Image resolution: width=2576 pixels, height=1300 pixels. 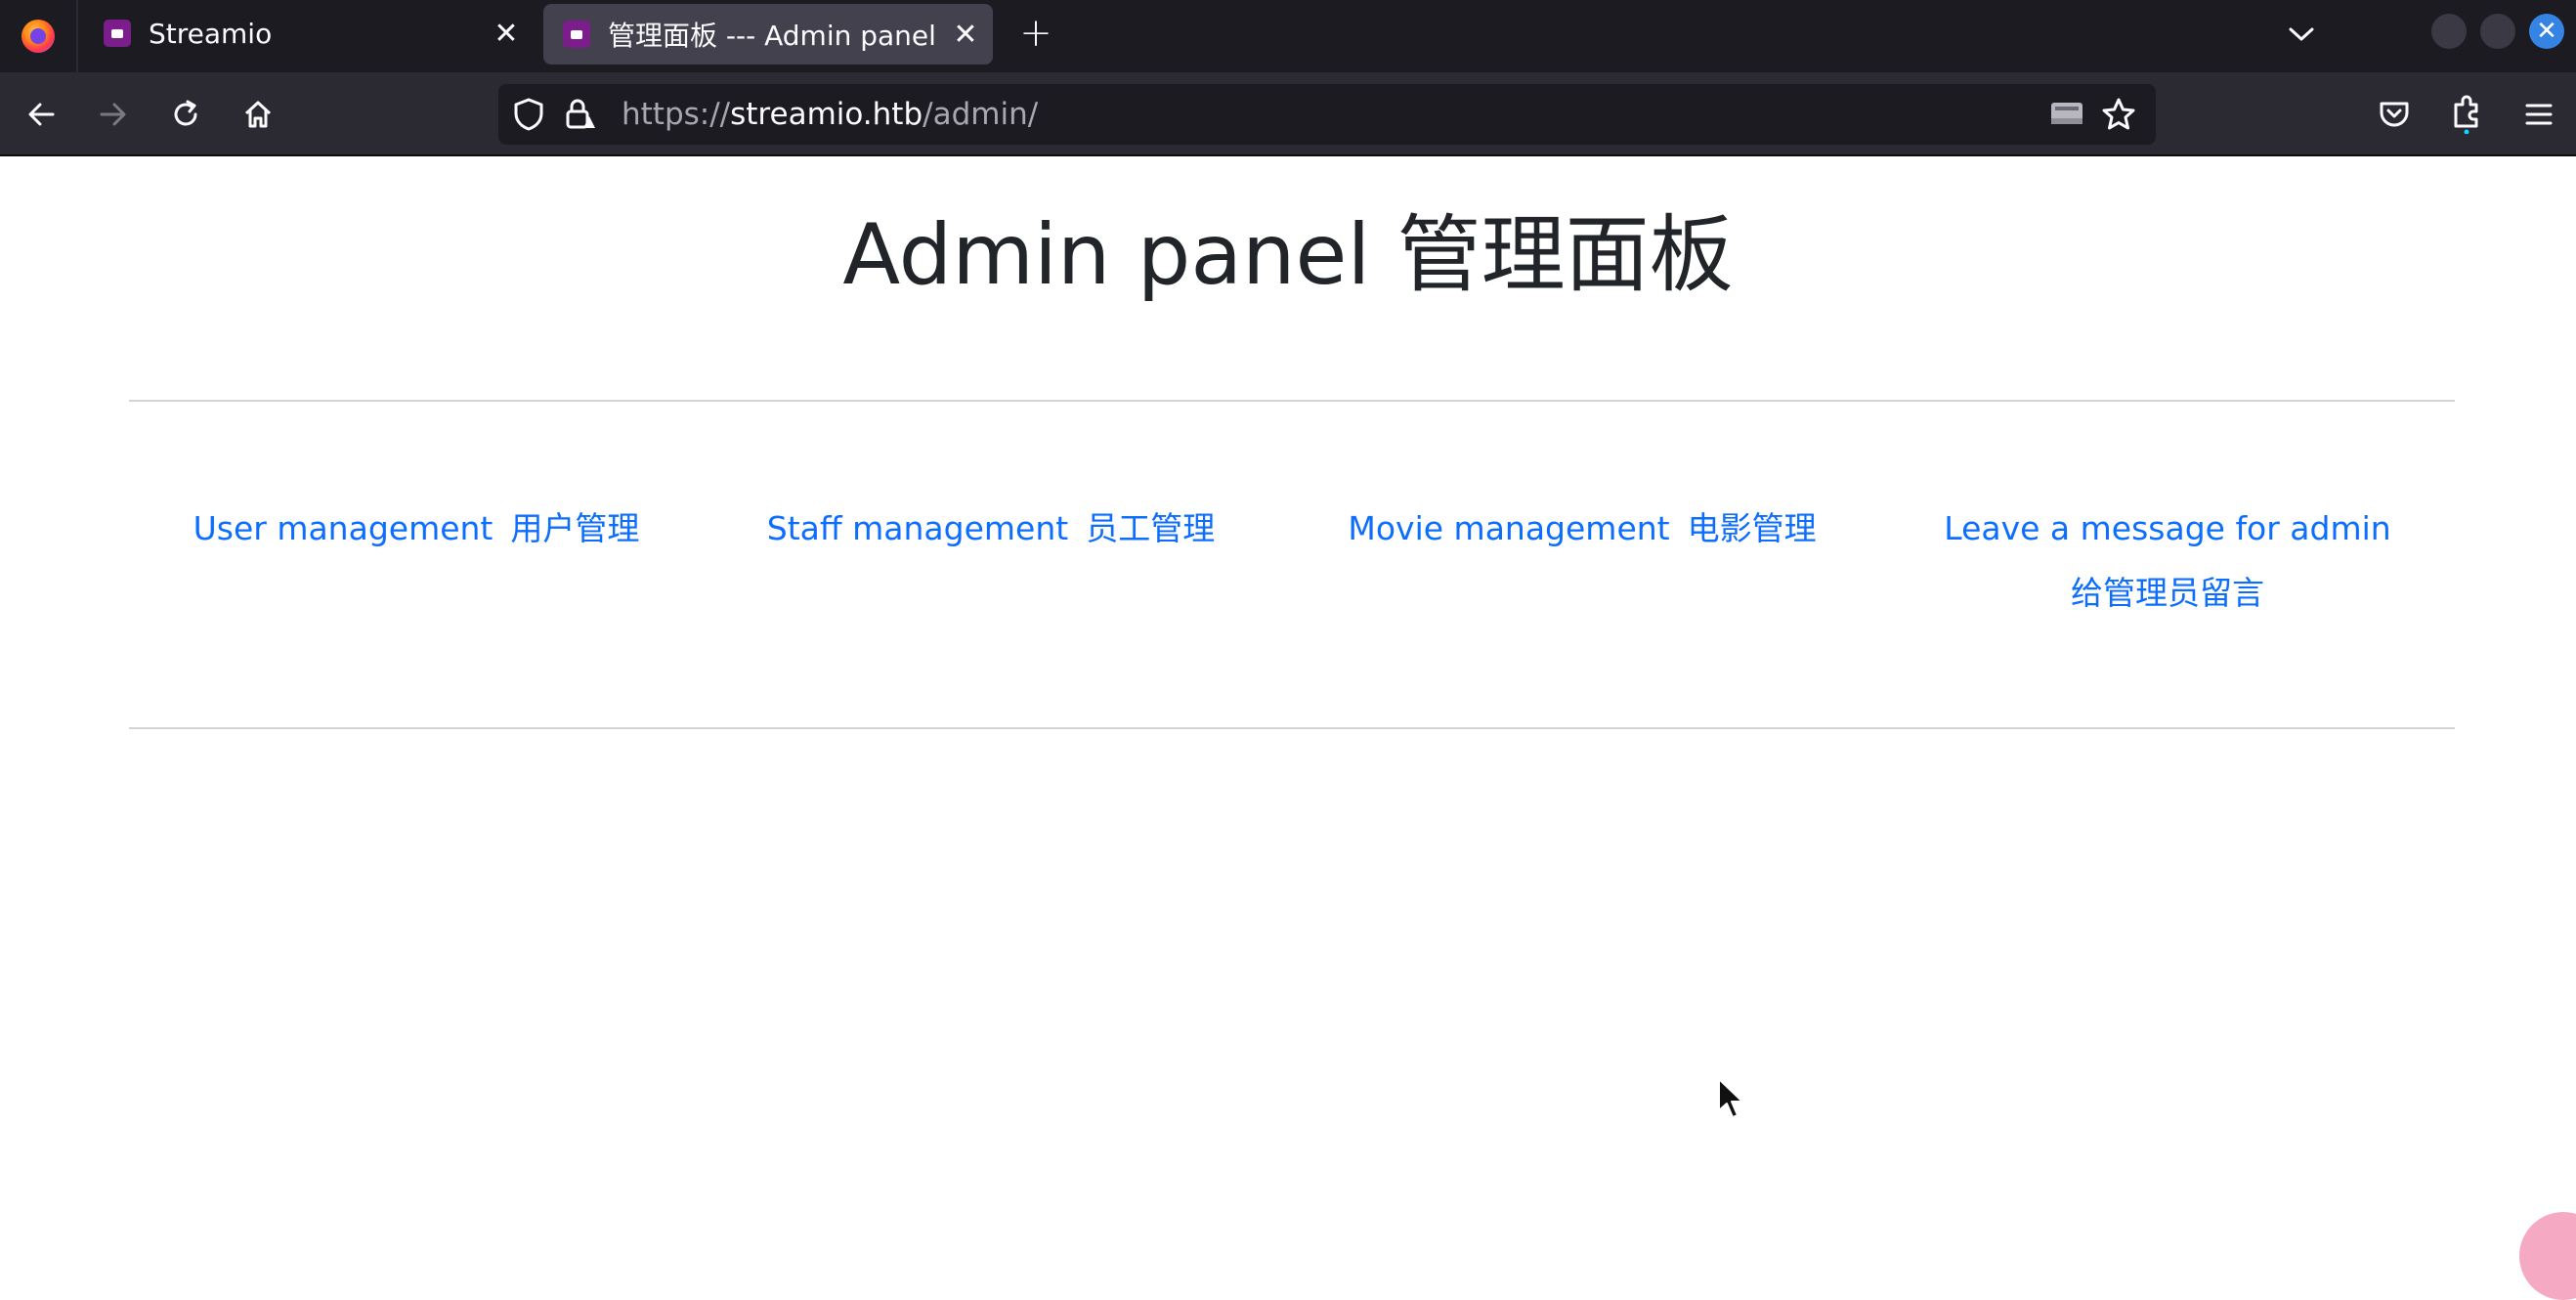 I want to click on close-window-icon: ✕, so click(x=2547, y=31).